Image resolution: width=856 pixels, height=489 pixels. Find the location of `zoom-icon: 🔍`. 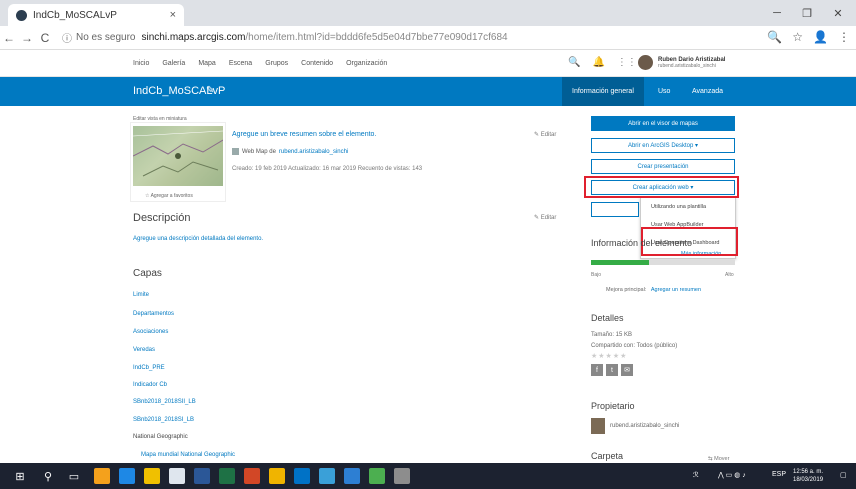

zoom-icon: 🔍 is located at coordinates (774, 37).